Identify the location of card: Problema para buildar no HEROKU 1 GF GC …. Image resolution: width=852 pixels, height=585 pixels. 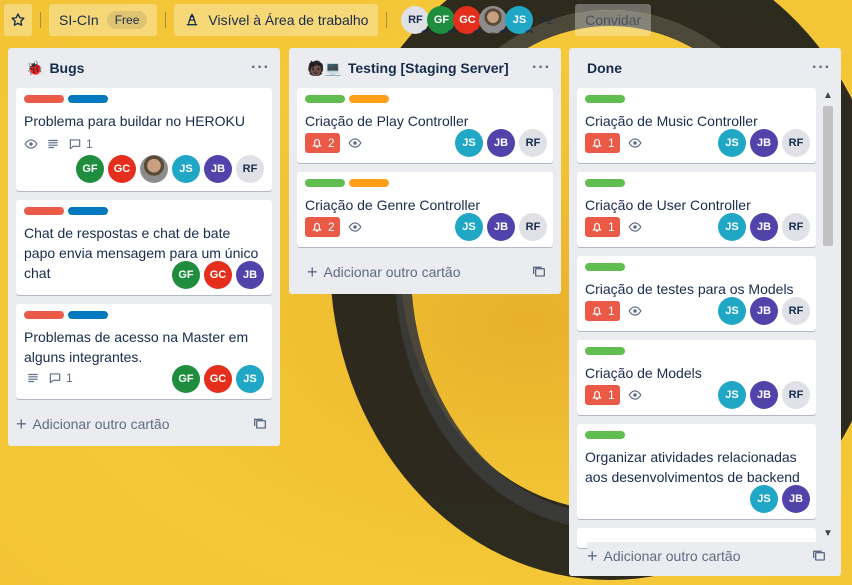
(144, 139).